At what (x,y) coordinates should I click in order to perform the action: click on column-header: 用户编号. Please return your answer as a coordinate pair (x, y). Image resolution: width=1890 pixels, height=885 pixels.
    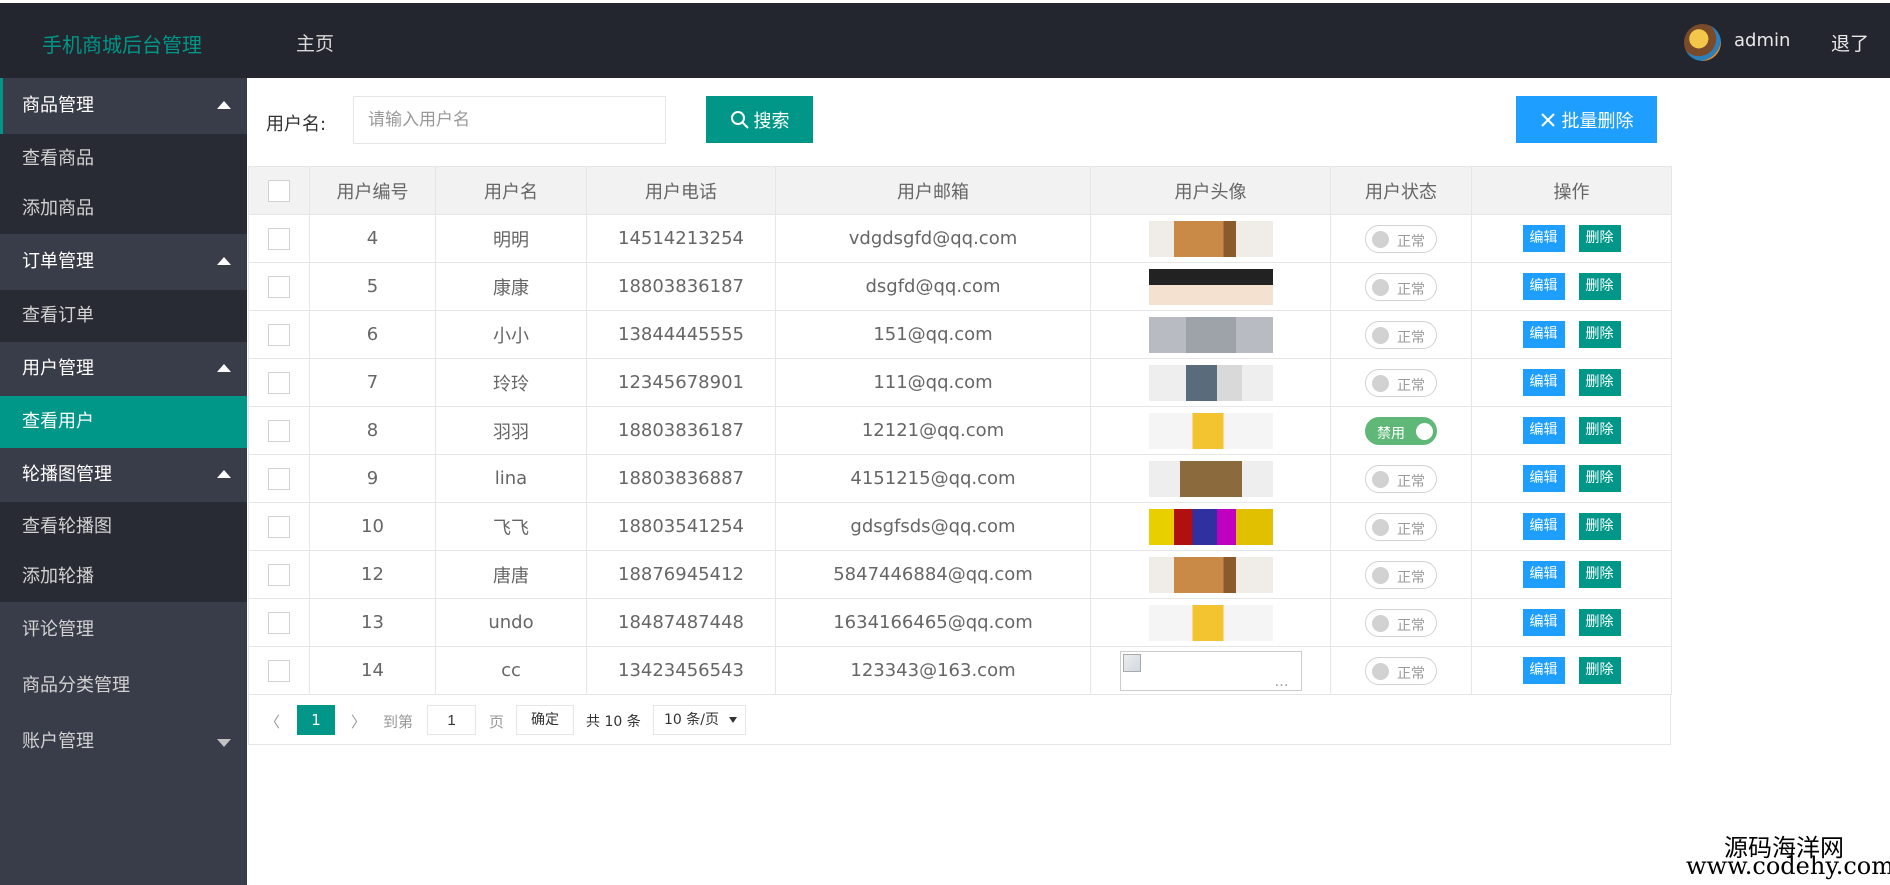
    Looking at the image, I should click on (372, 190).